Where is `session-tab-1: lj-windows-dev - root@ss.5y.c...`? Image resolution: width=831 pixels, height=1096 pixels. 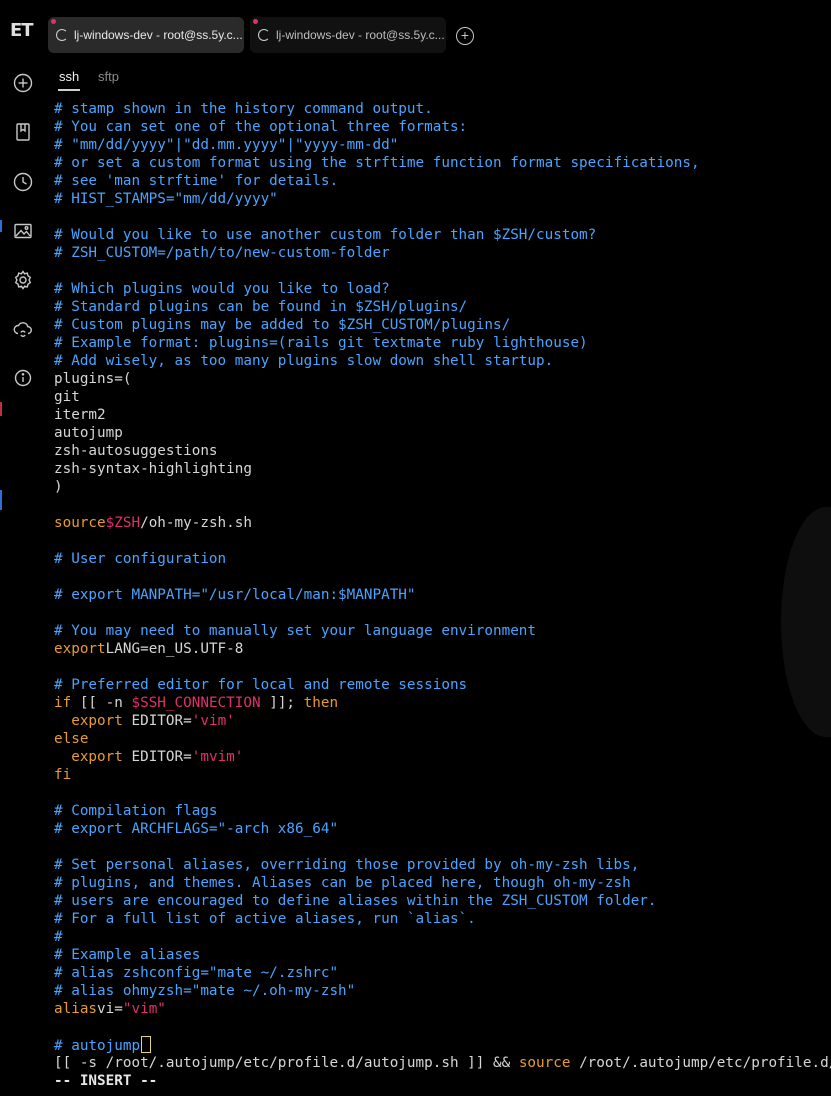 session-tab-1: lj-windows-dev - root@ss.5y.c... is located at coordinates (146, 35).